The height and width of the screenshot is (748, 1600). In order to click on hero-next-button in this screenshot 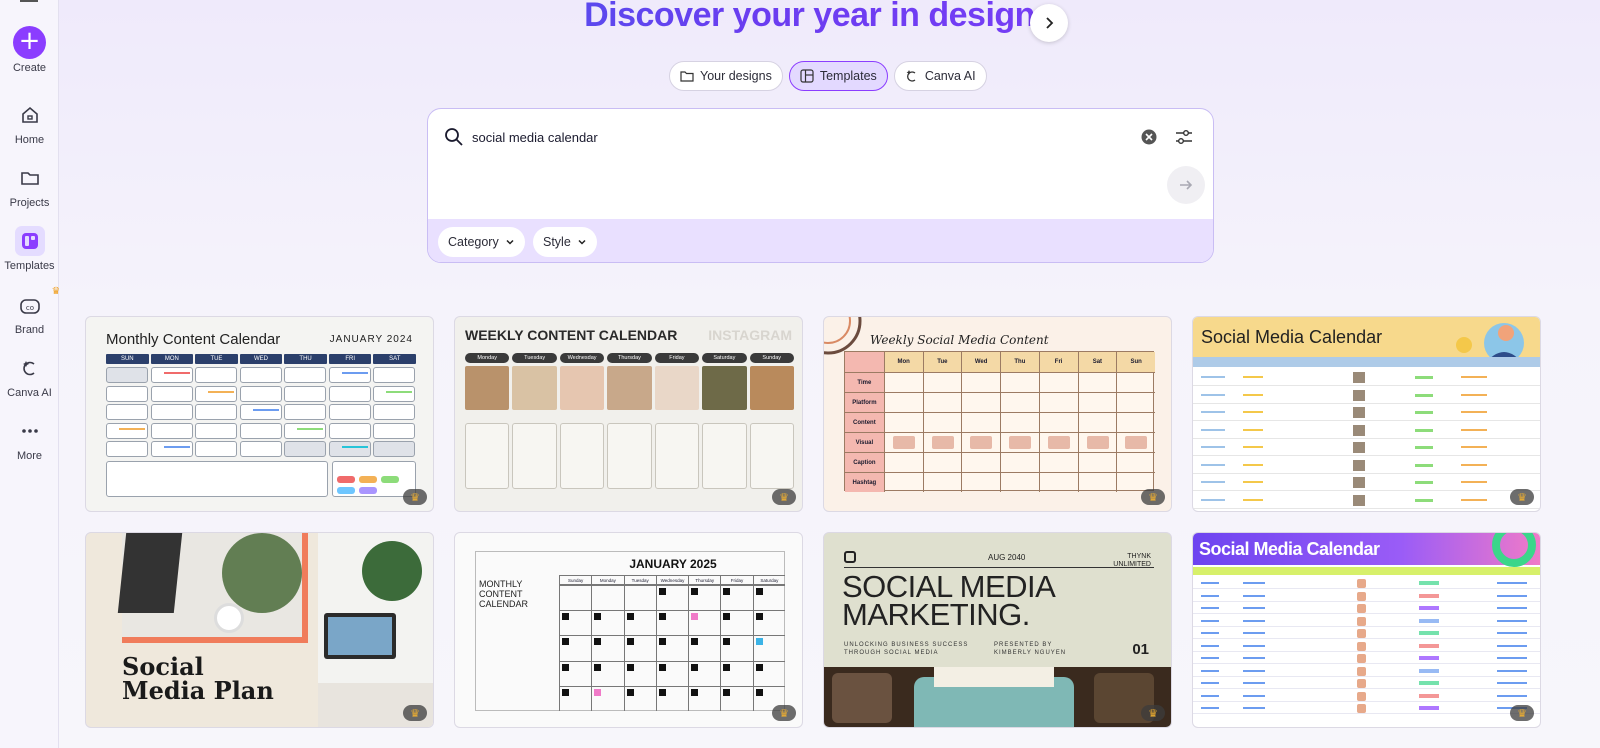, I will do `click(1049, 23)`.